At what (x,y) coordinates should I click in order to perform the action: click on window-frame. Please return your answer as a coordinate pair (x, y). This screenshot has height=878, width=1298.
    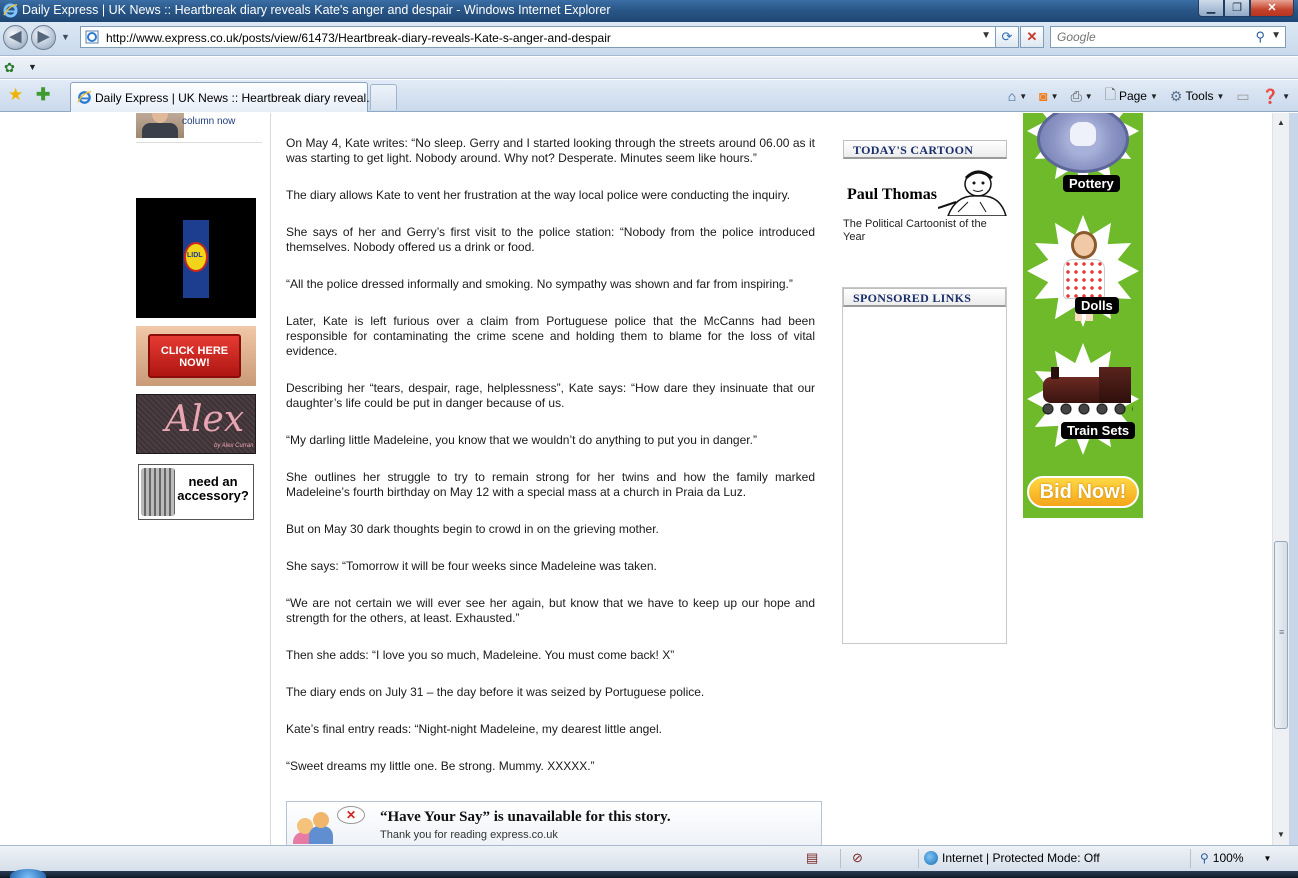
    Looking at the image, I should click on (1293, 479).